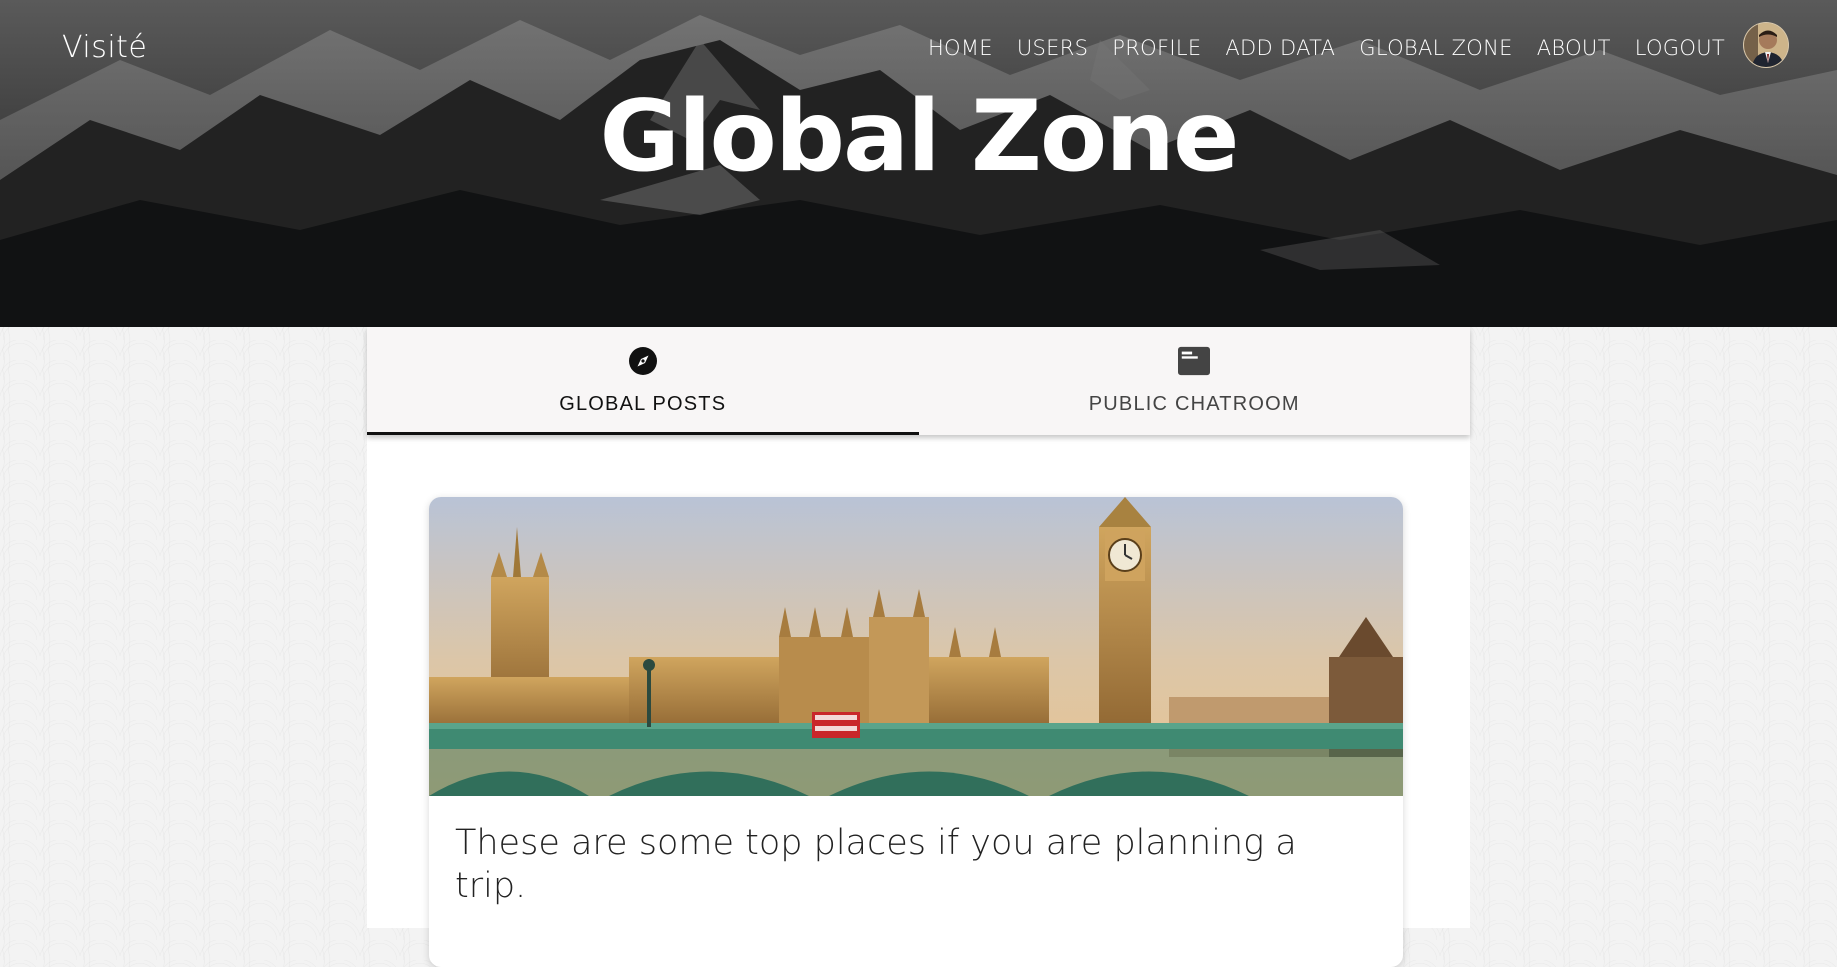 This screenshot has width=1837, height=967. Describe the element at coordinates (1156, 48) in the screenshot. I see `nav-profile: PROFILE` at that location.